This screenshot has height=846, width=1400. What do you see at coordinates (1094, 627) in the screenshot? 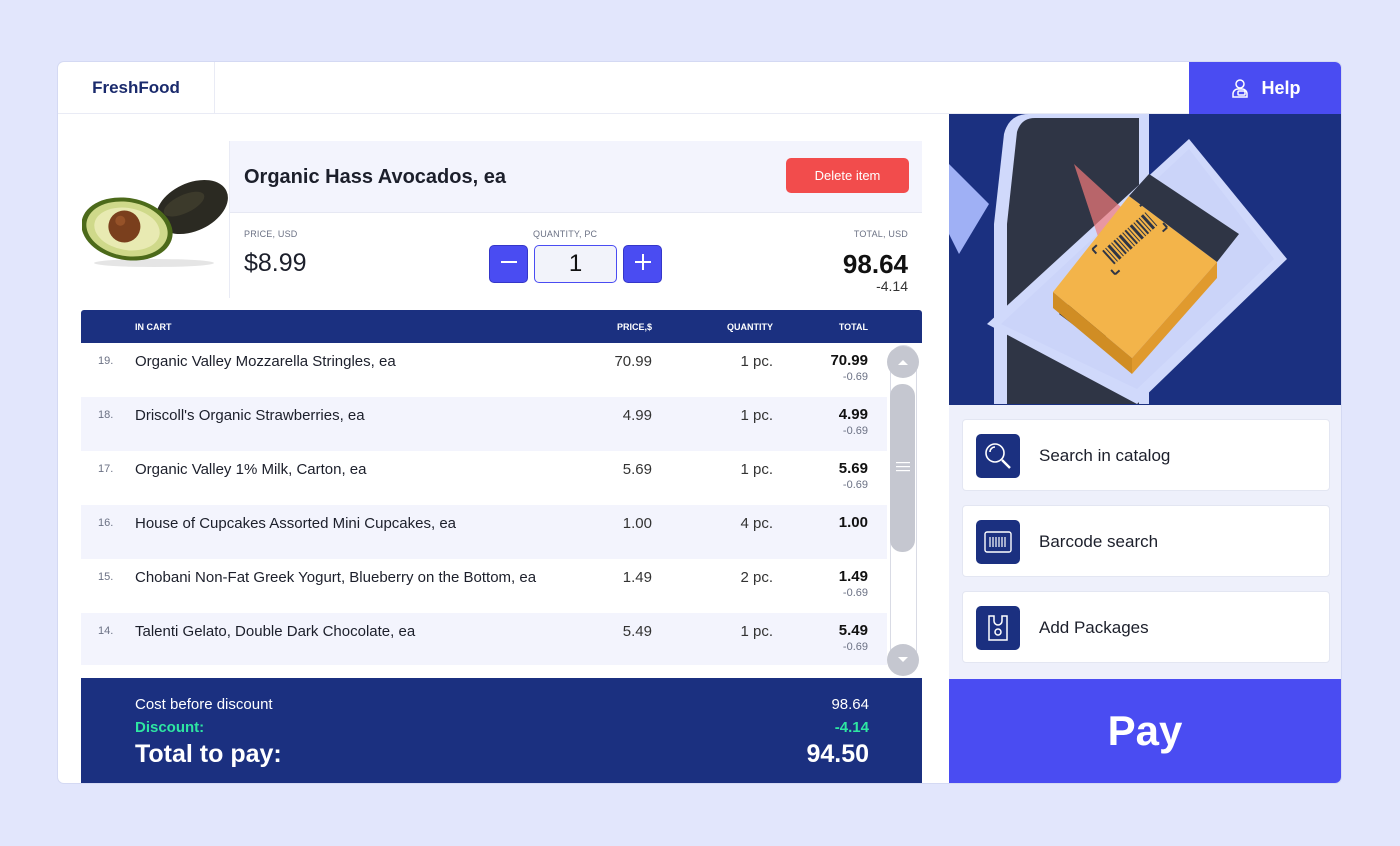
I see `add-packages-label: Add Packages` at bounding box center [1094, 627].